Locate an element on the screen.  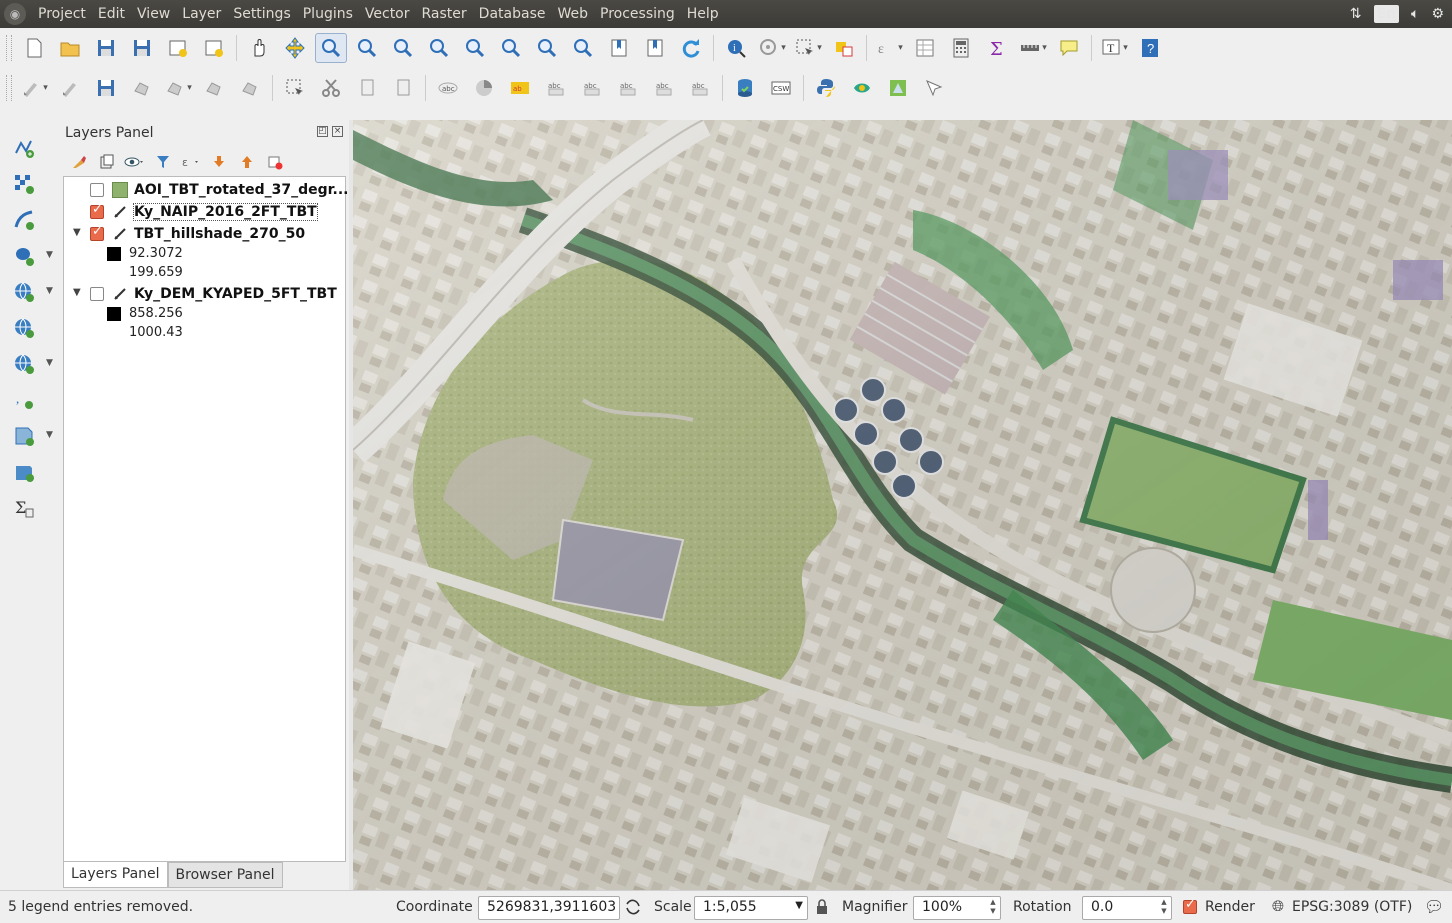
vertex-tool-button is located at coordinates (178, 88).